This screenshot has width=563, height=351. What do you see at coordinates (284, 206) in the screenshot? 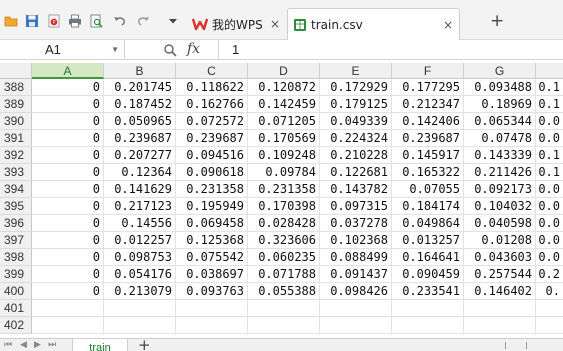
I see `table-cell: 0.170398` at bounding box center [284, 206].